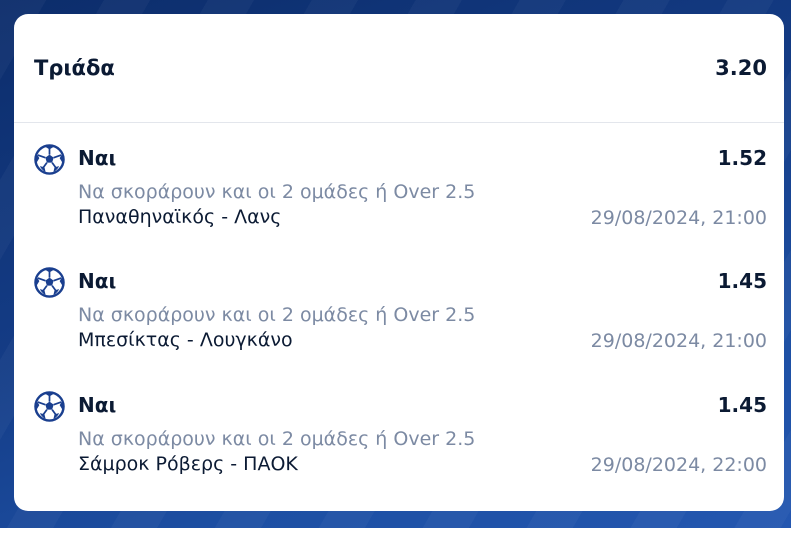 The height and width of the screenshot is (534, 791). I want to click on selection-odds: 1.52, so click(742, 158).